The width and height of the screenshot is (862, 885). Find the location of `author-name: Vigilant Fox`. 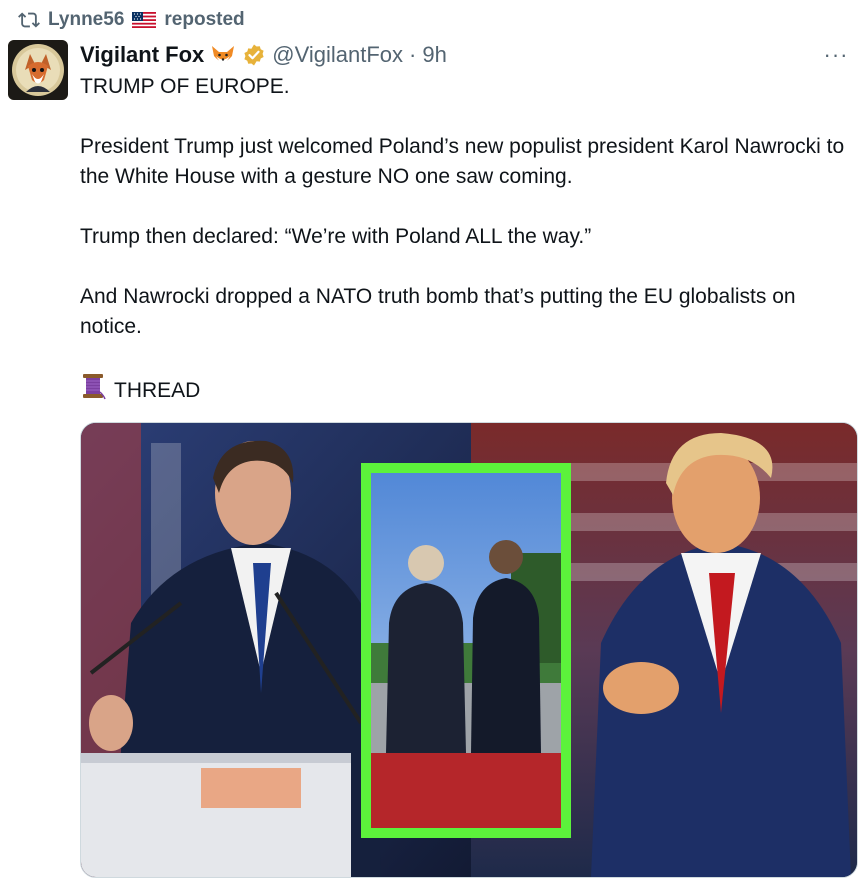

author-name: Vigilant Fox is located at coordinates (142, 55).